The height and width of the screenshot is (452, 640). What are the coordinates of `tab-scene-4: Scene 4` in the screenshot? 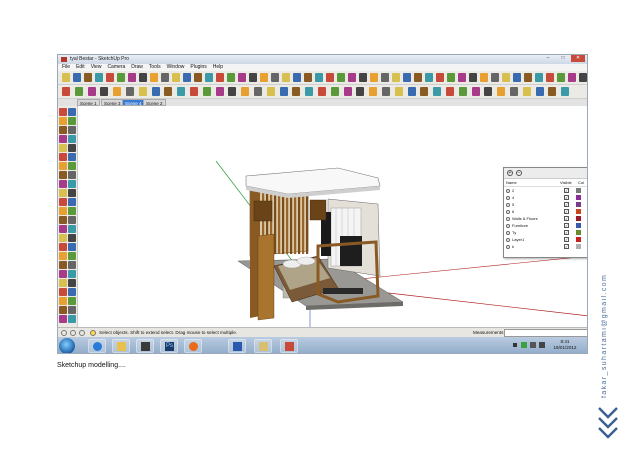 It's located at (133, 102).